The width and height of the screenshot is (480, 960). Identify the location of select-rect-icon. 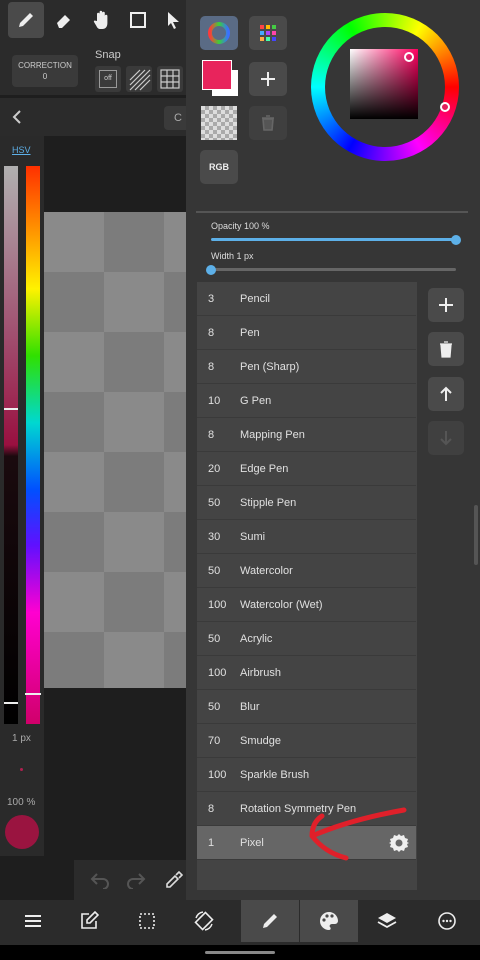
(138, 20).